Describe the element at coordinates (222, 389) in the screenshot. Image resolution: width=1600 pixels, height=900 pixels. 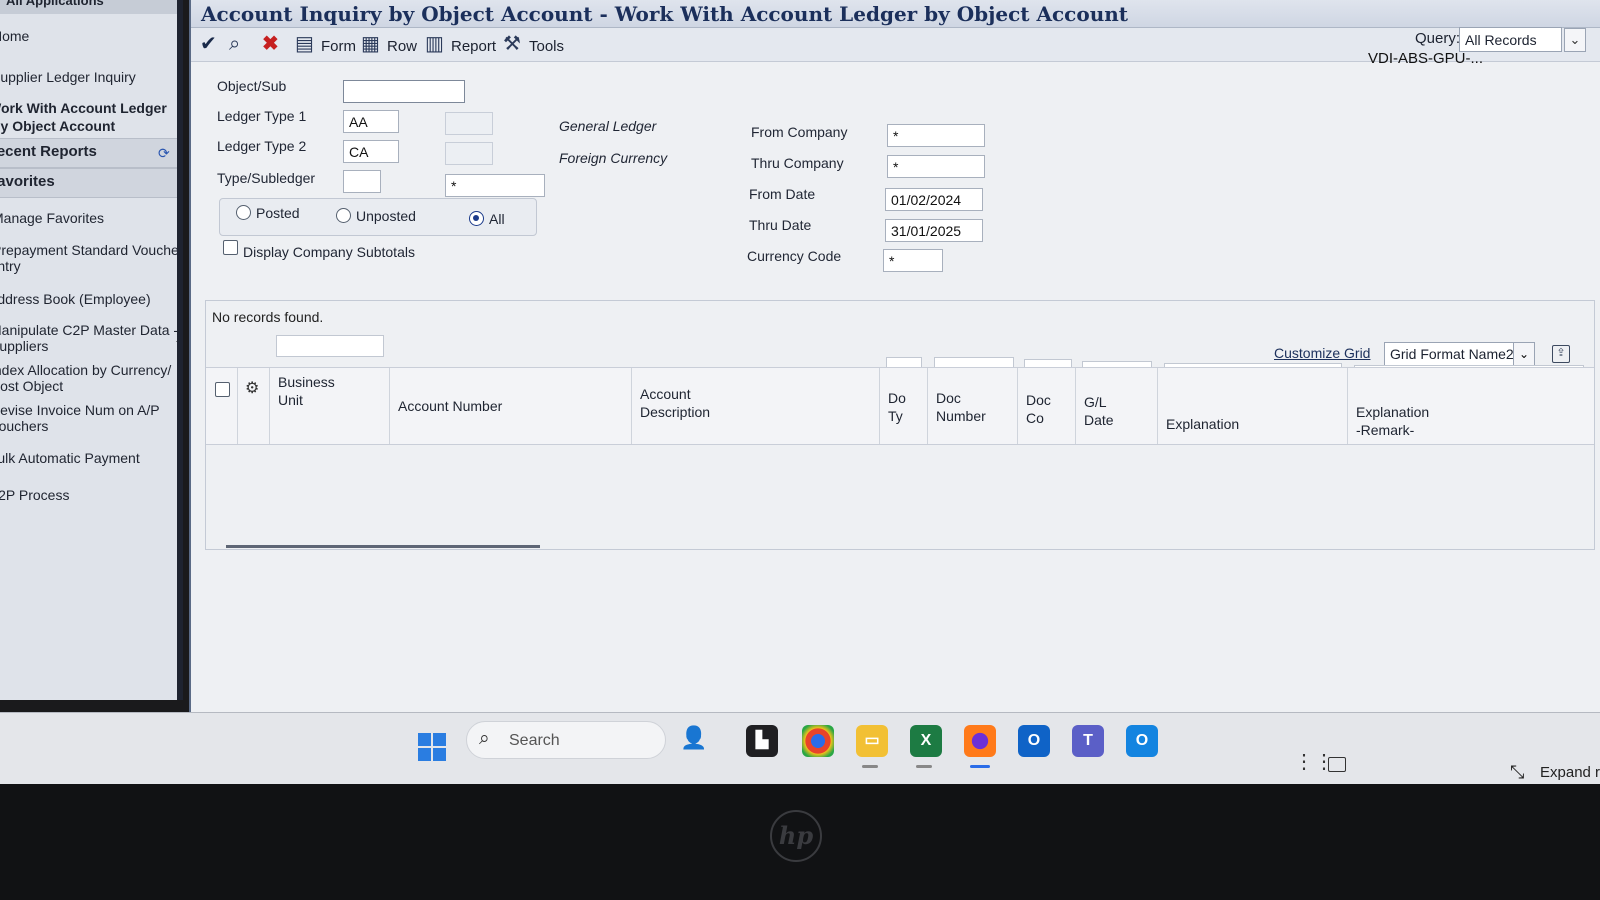
I see `select-all-checkbox` at that location.